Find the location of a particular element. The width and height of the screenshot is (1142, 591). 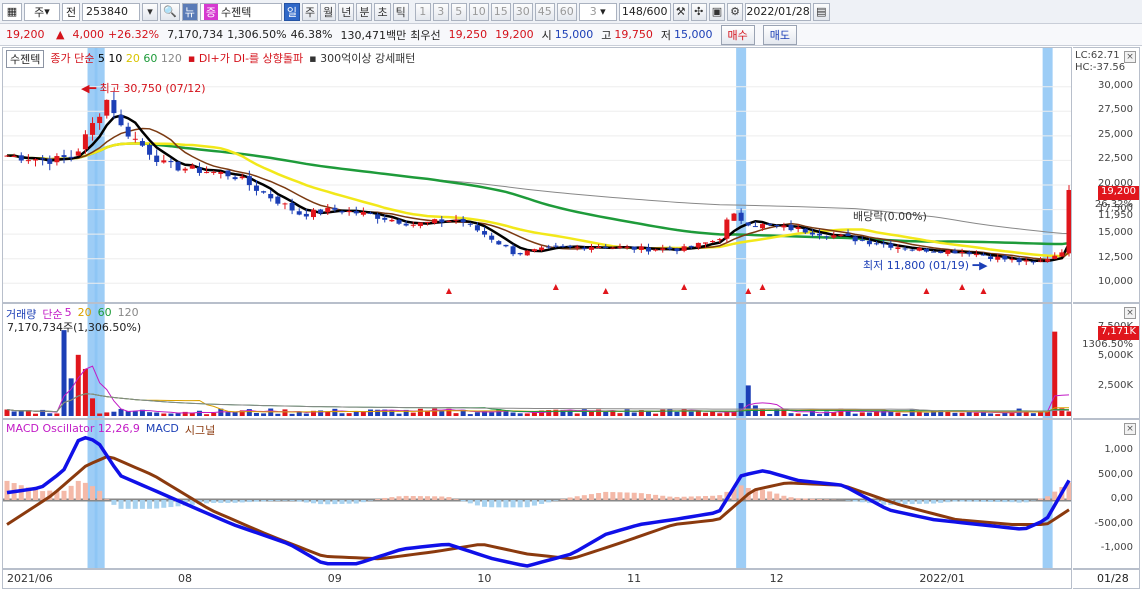

date-field: 2022/01/28 is located at coordinates (778, 11).